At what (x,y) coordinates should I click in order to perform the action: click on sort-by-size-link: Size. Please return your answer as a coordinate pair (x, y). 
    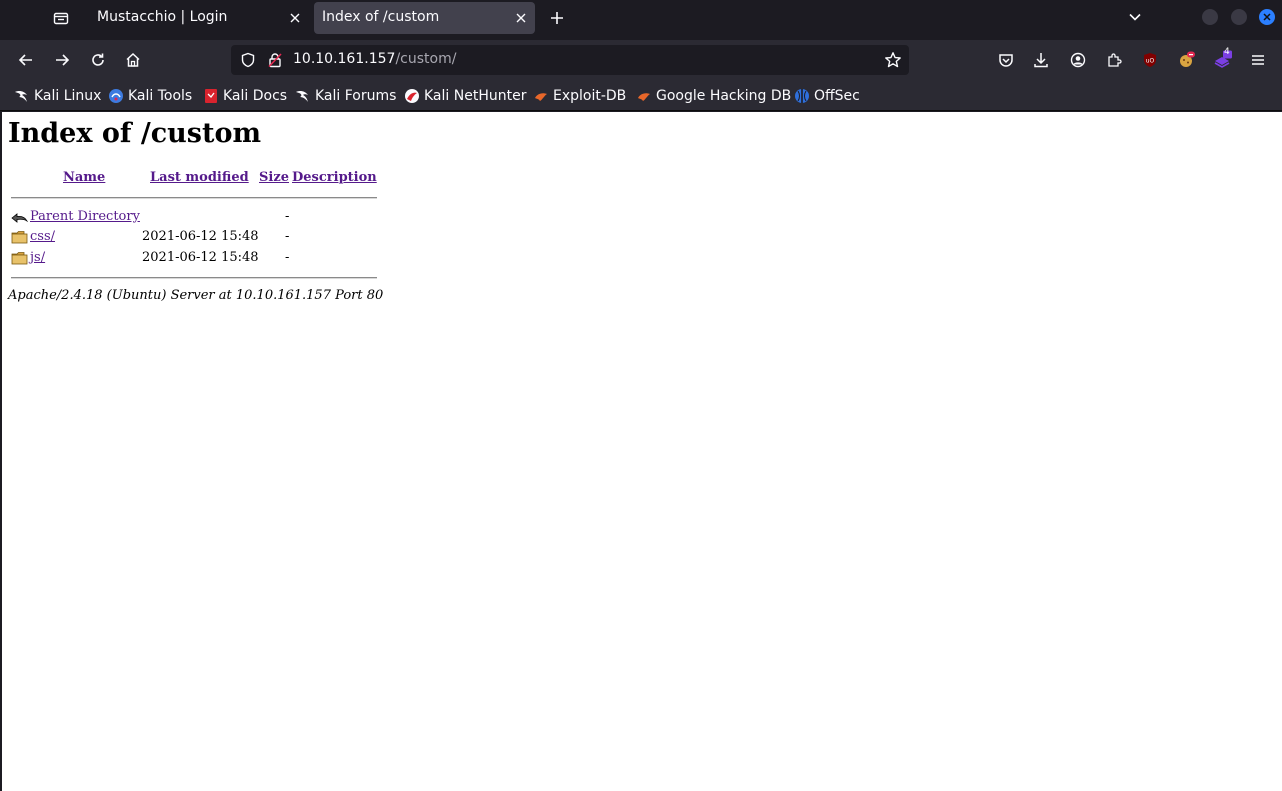
    Looking at the image, I should click on (274, 177).